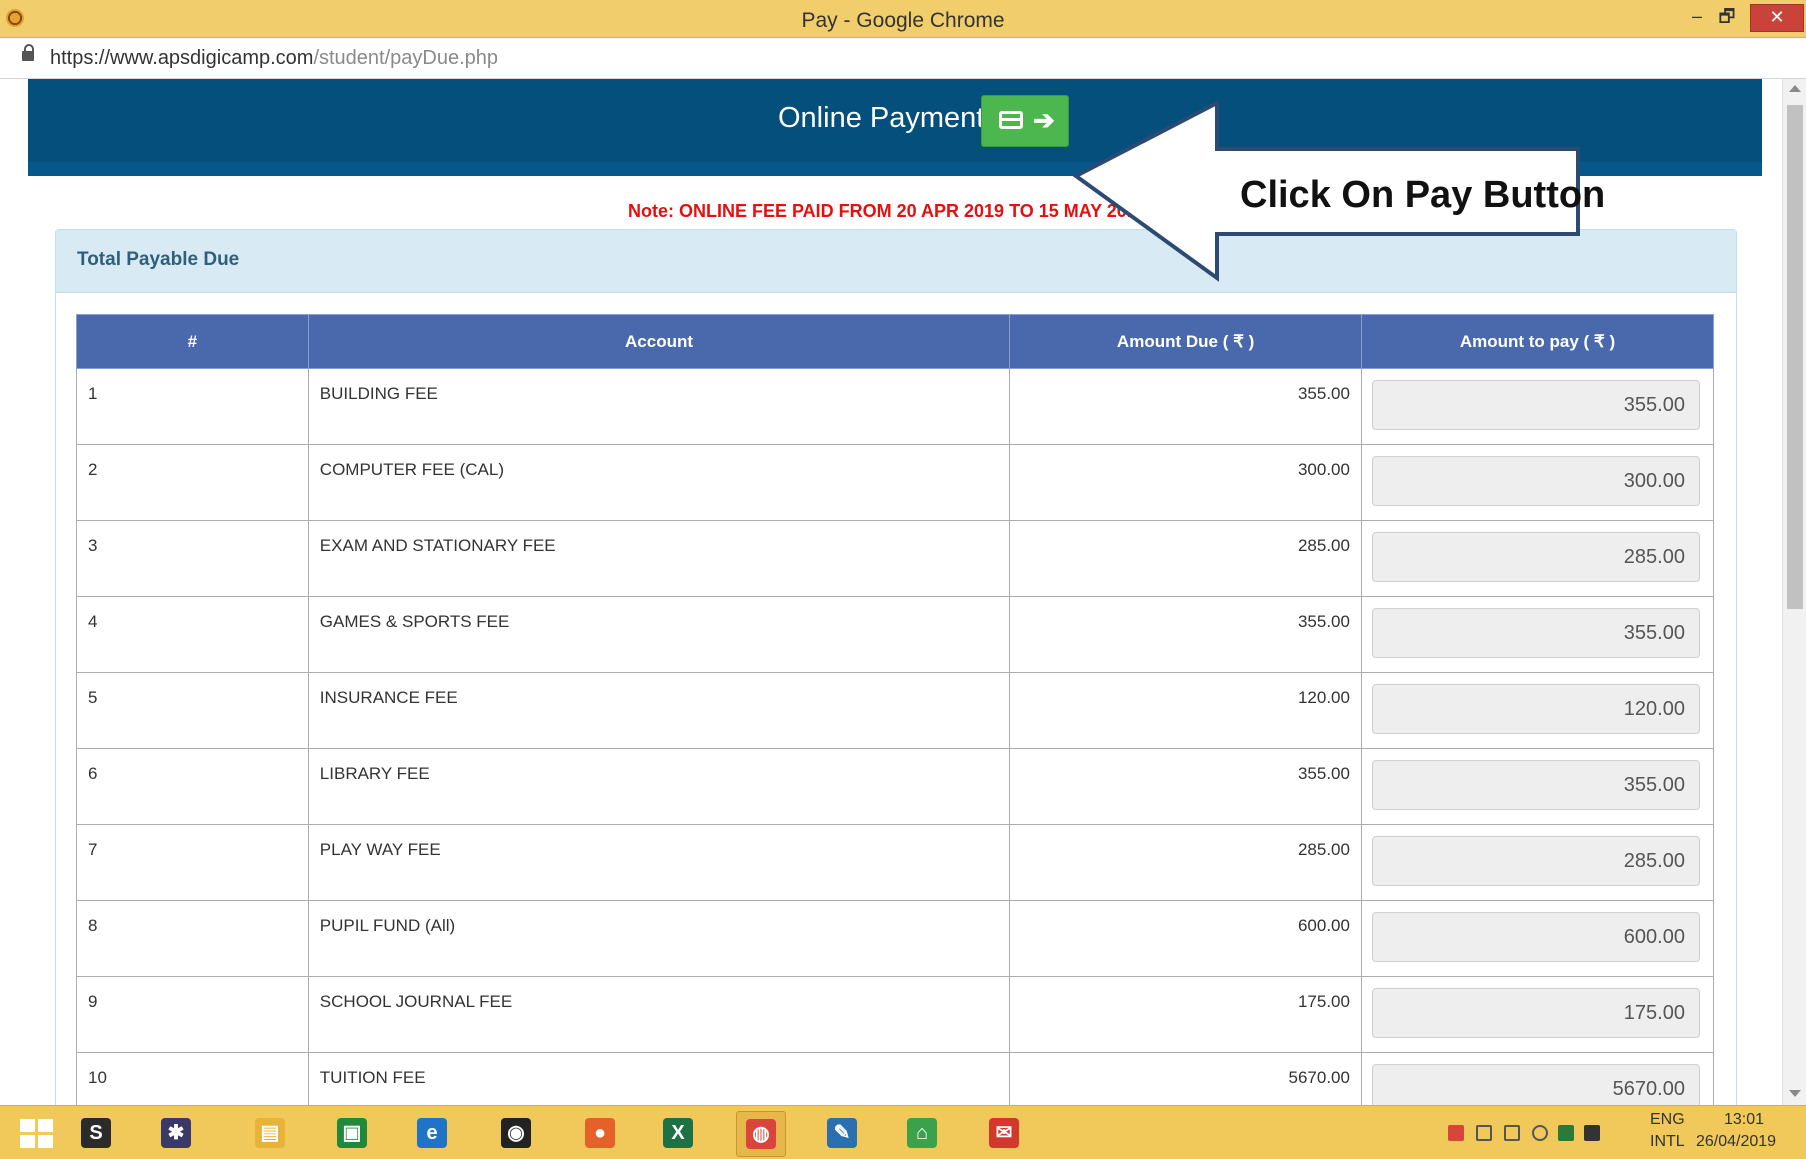 The width and height of the screenshot is (1806, 1159). I want to click on table-row: 8 PUPIL FUND (All) 600.00 600.00, so click(895, 938).